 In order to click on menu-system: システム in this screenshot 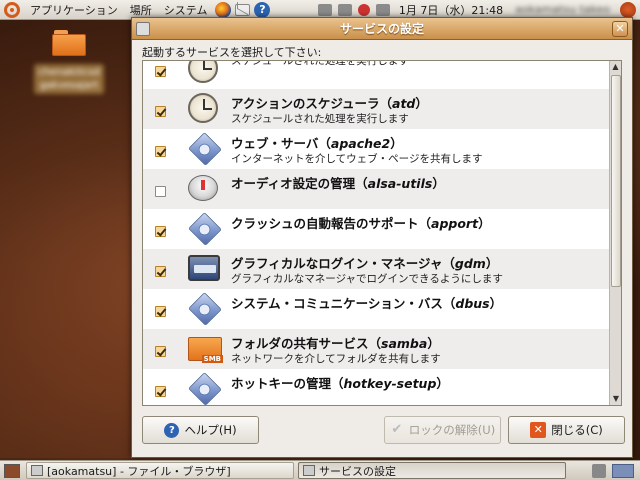, I will do `click(186, 10)`.